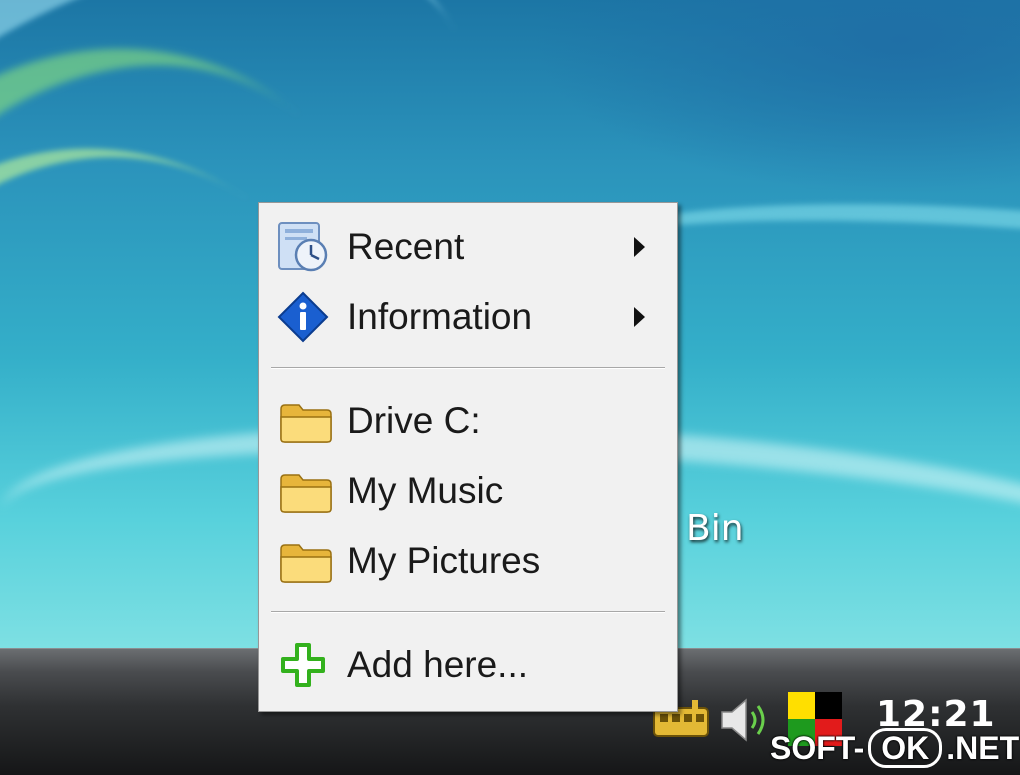 This screenshot has width=1020, height=775. What do you see at coordinates (444, 560) in the screenshot?
I see `menu-item-label: My Pictures` at bounding box center [444, 560].